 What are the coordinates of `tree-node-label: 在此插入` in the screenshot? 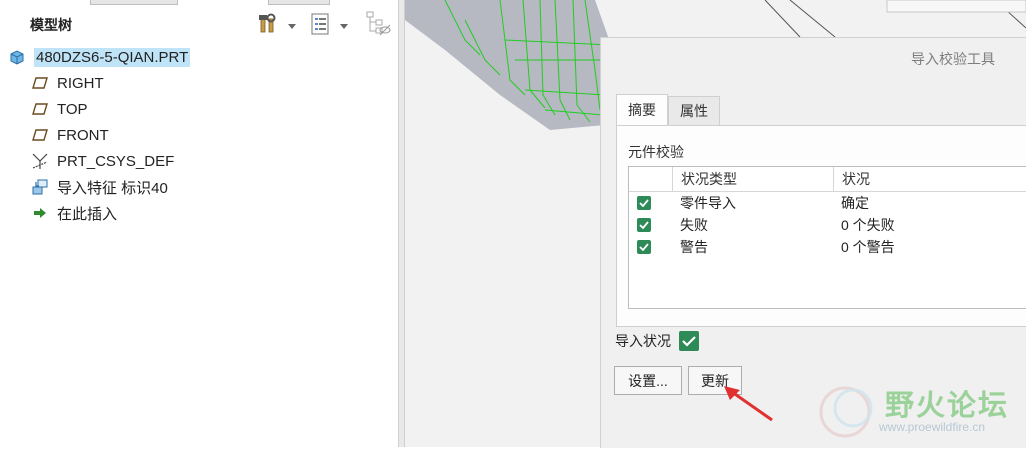 It's located at (87, 214).